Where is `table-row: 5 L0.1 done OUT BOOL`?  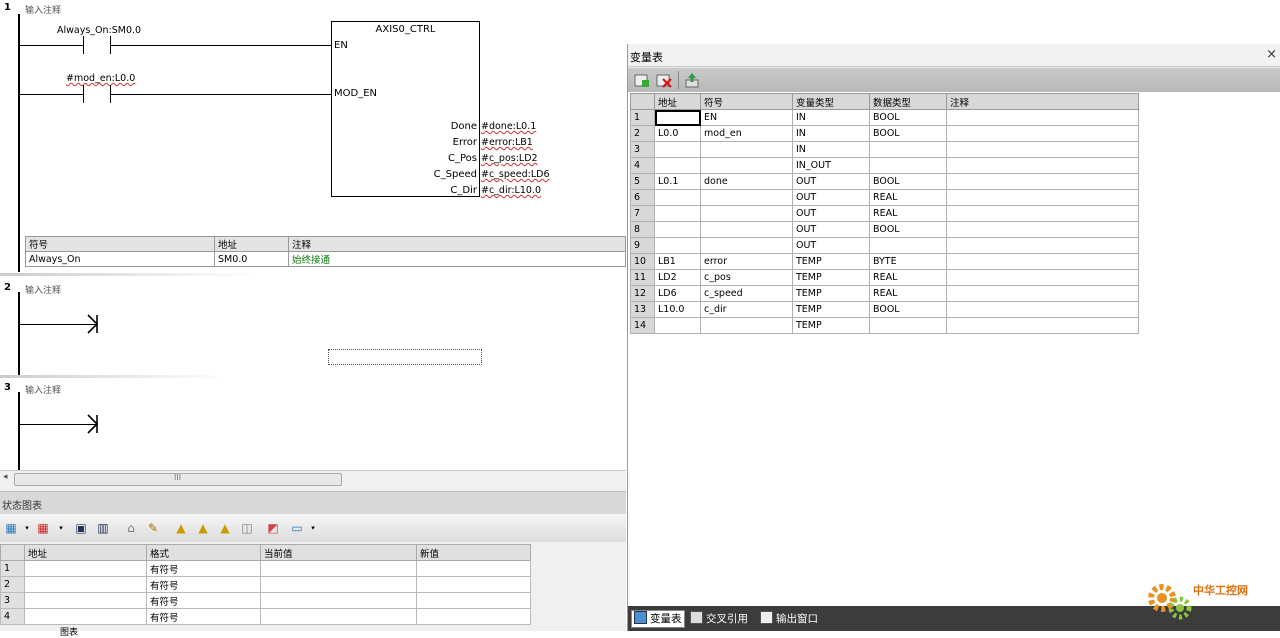
table-row: 5 L0.1 done OUT BOOL is located at coordinates (884, 181).